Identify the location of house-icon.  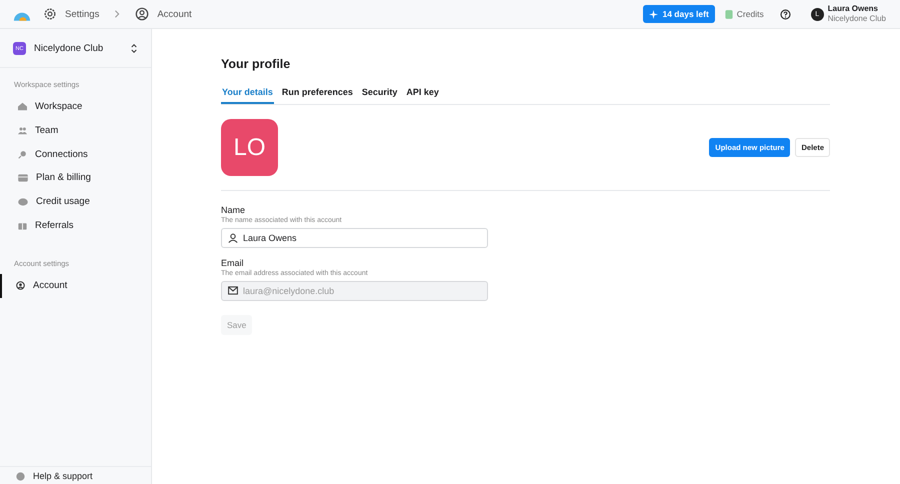
(22, 107).